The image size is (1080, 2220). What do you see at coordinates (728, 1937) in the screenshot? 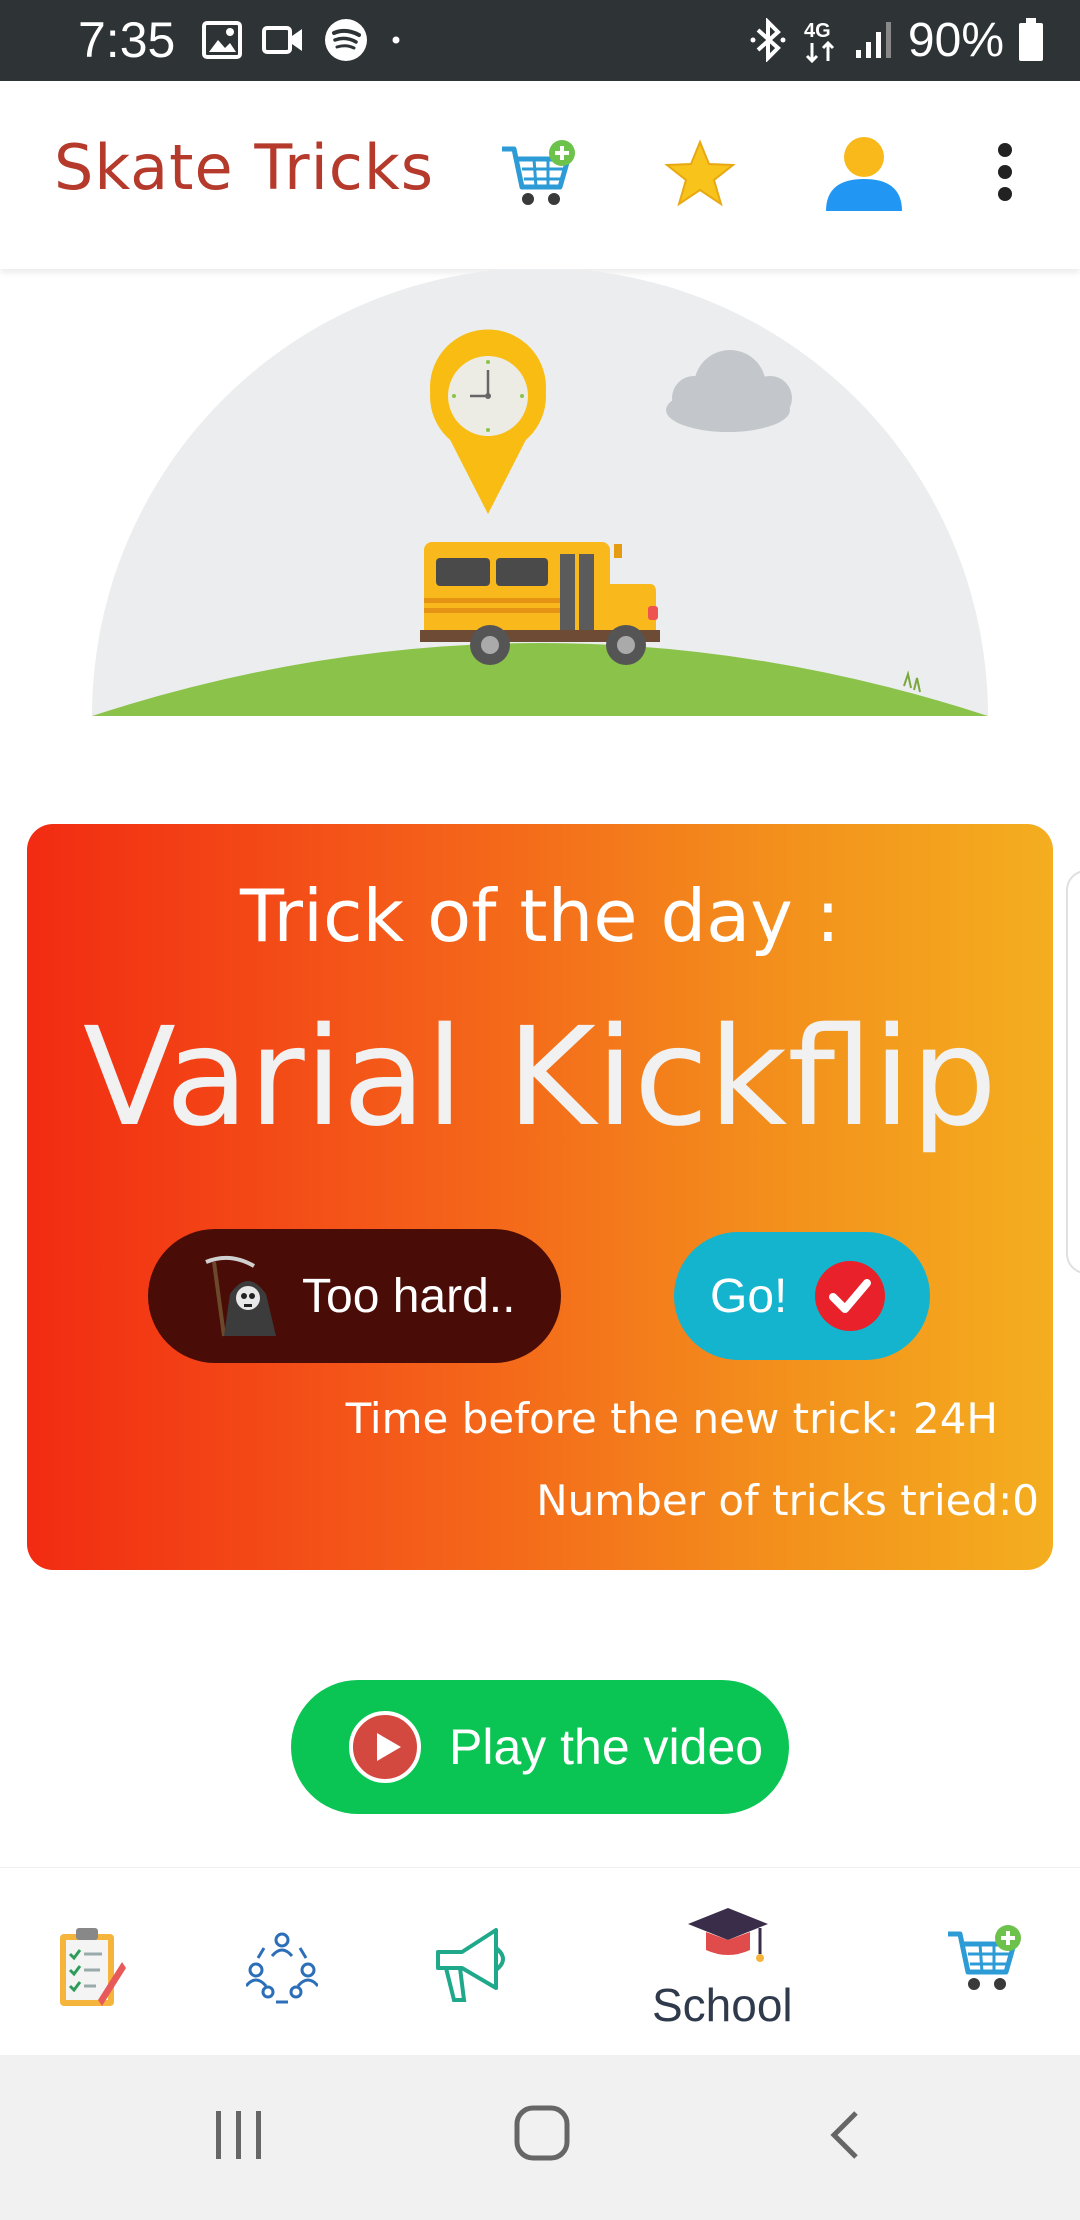
I see `graduation-cap-icon` at bounding box center [728, 1937].